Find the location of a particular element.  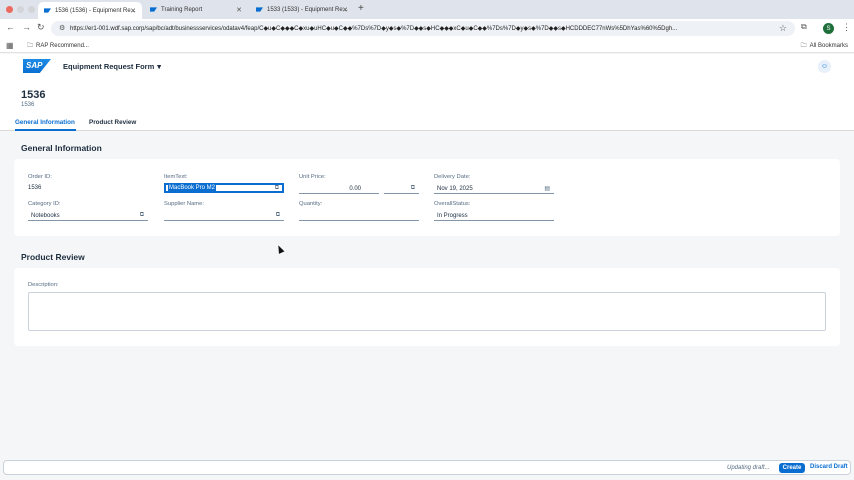

sap-shell-header: SAP Equipment Request Form ▾ ☺ is located at coordinates (427, 67).